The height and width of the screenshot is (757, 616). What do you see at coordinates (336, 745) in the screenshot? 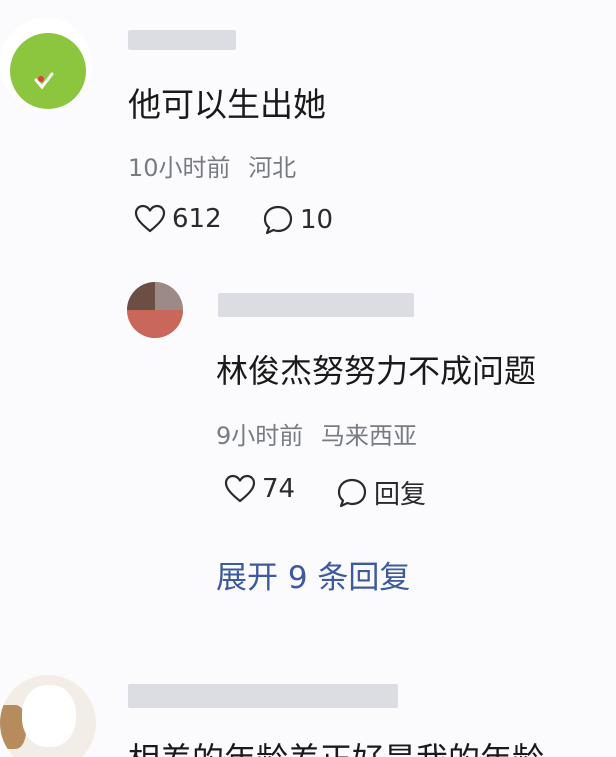
I see `comment-text-partial: 相差的年龄差正好是我的年龄` at bounding box center [336, 745].